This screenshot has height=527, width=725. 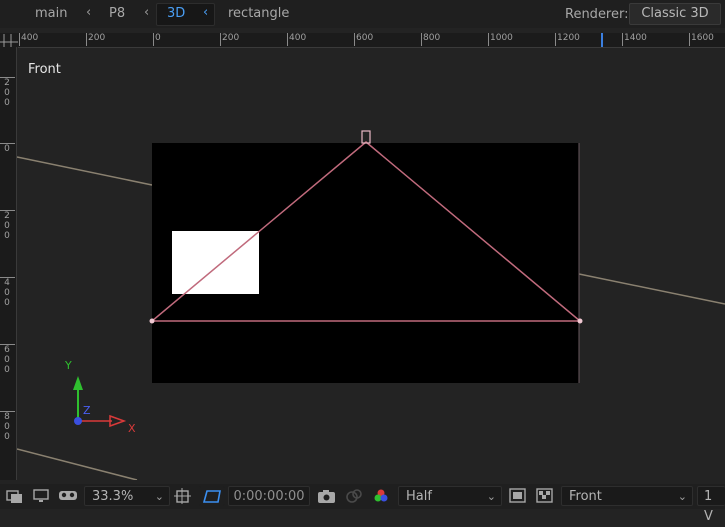 I want to click on ruler-label: 1200, so click(x=568, y=38).